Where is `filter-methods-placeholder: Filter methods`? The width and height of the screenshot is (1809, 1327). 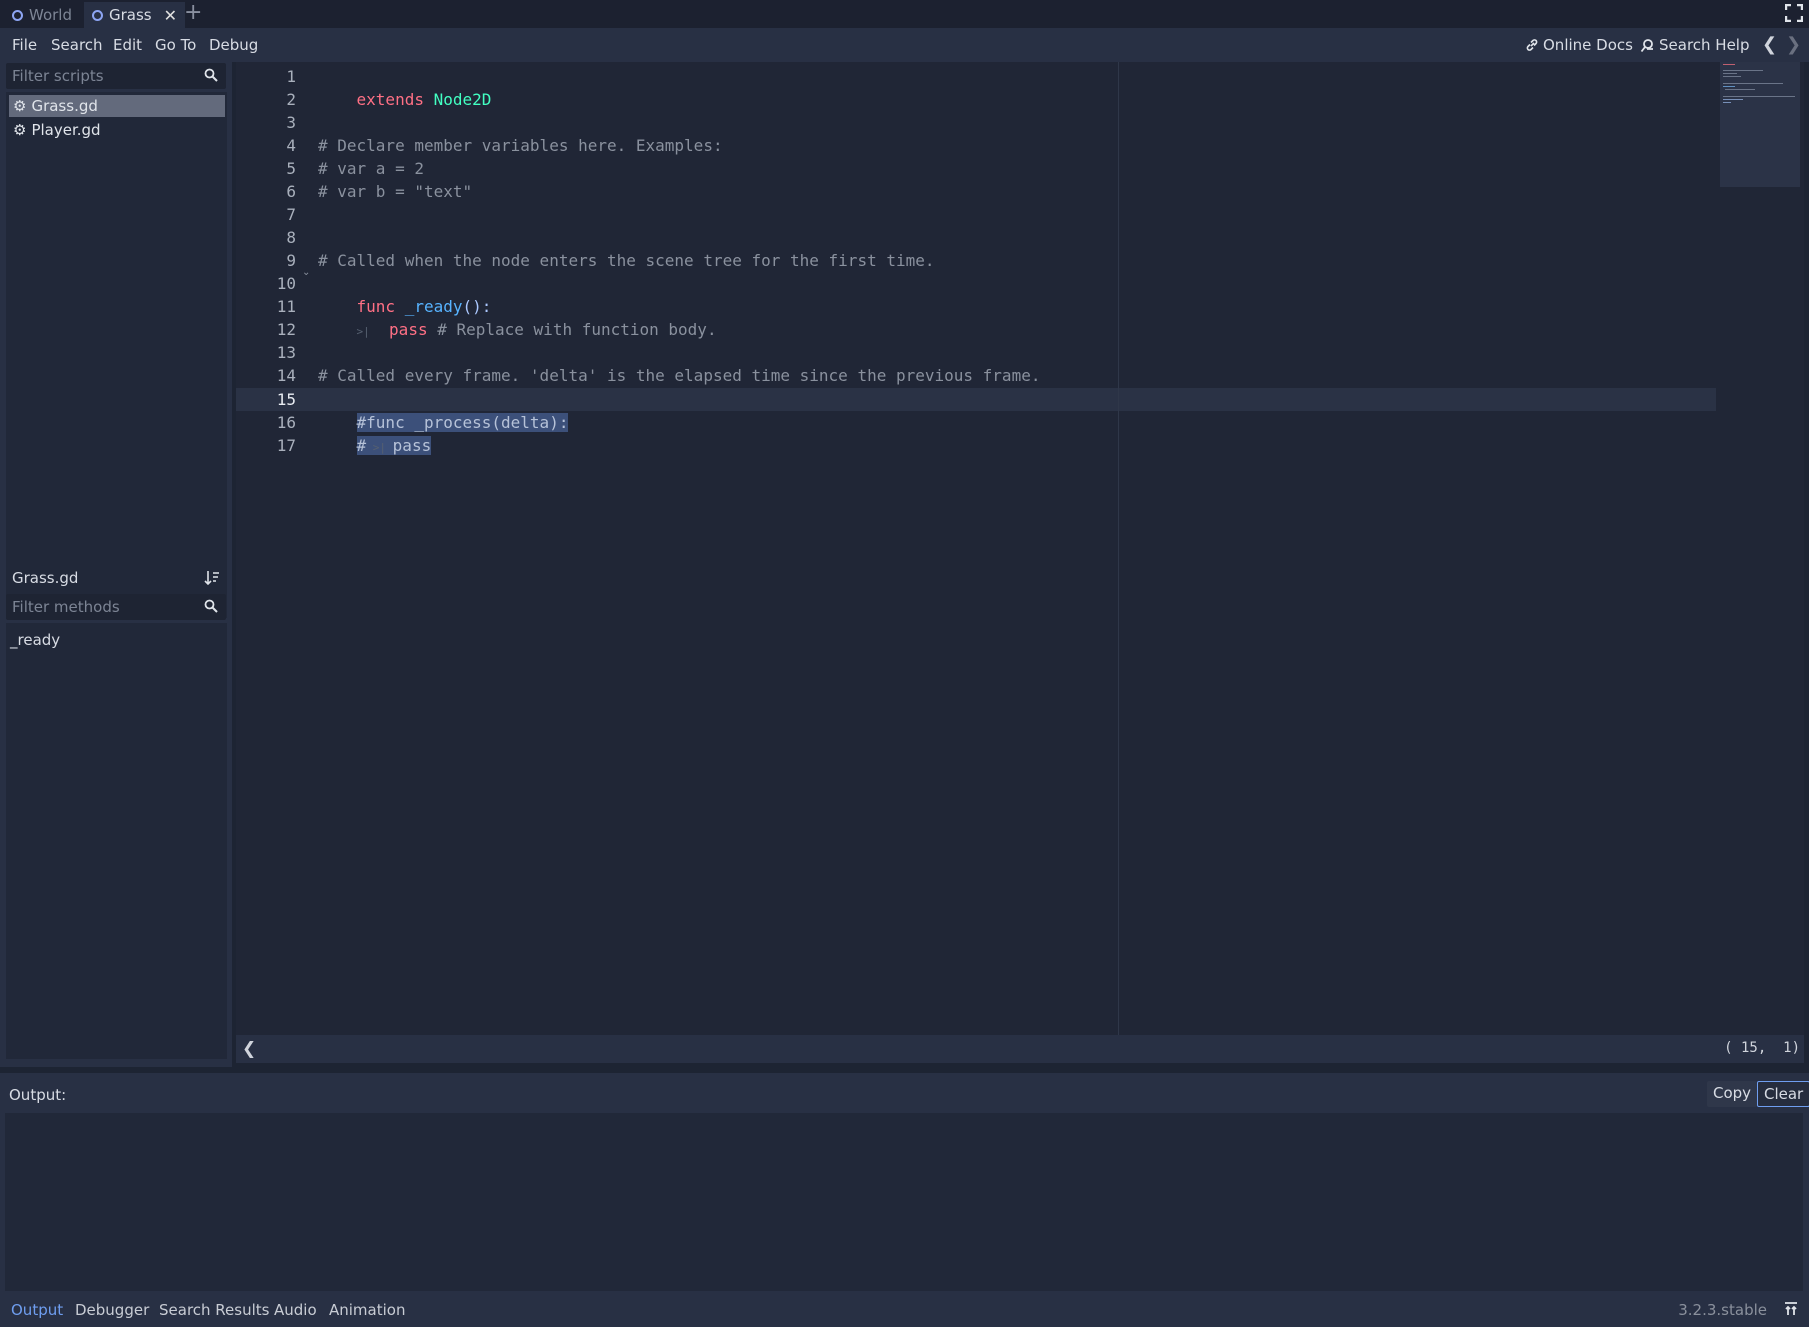 filter-methods-placeholder: Filter methods is located at coordinates (66, 607).